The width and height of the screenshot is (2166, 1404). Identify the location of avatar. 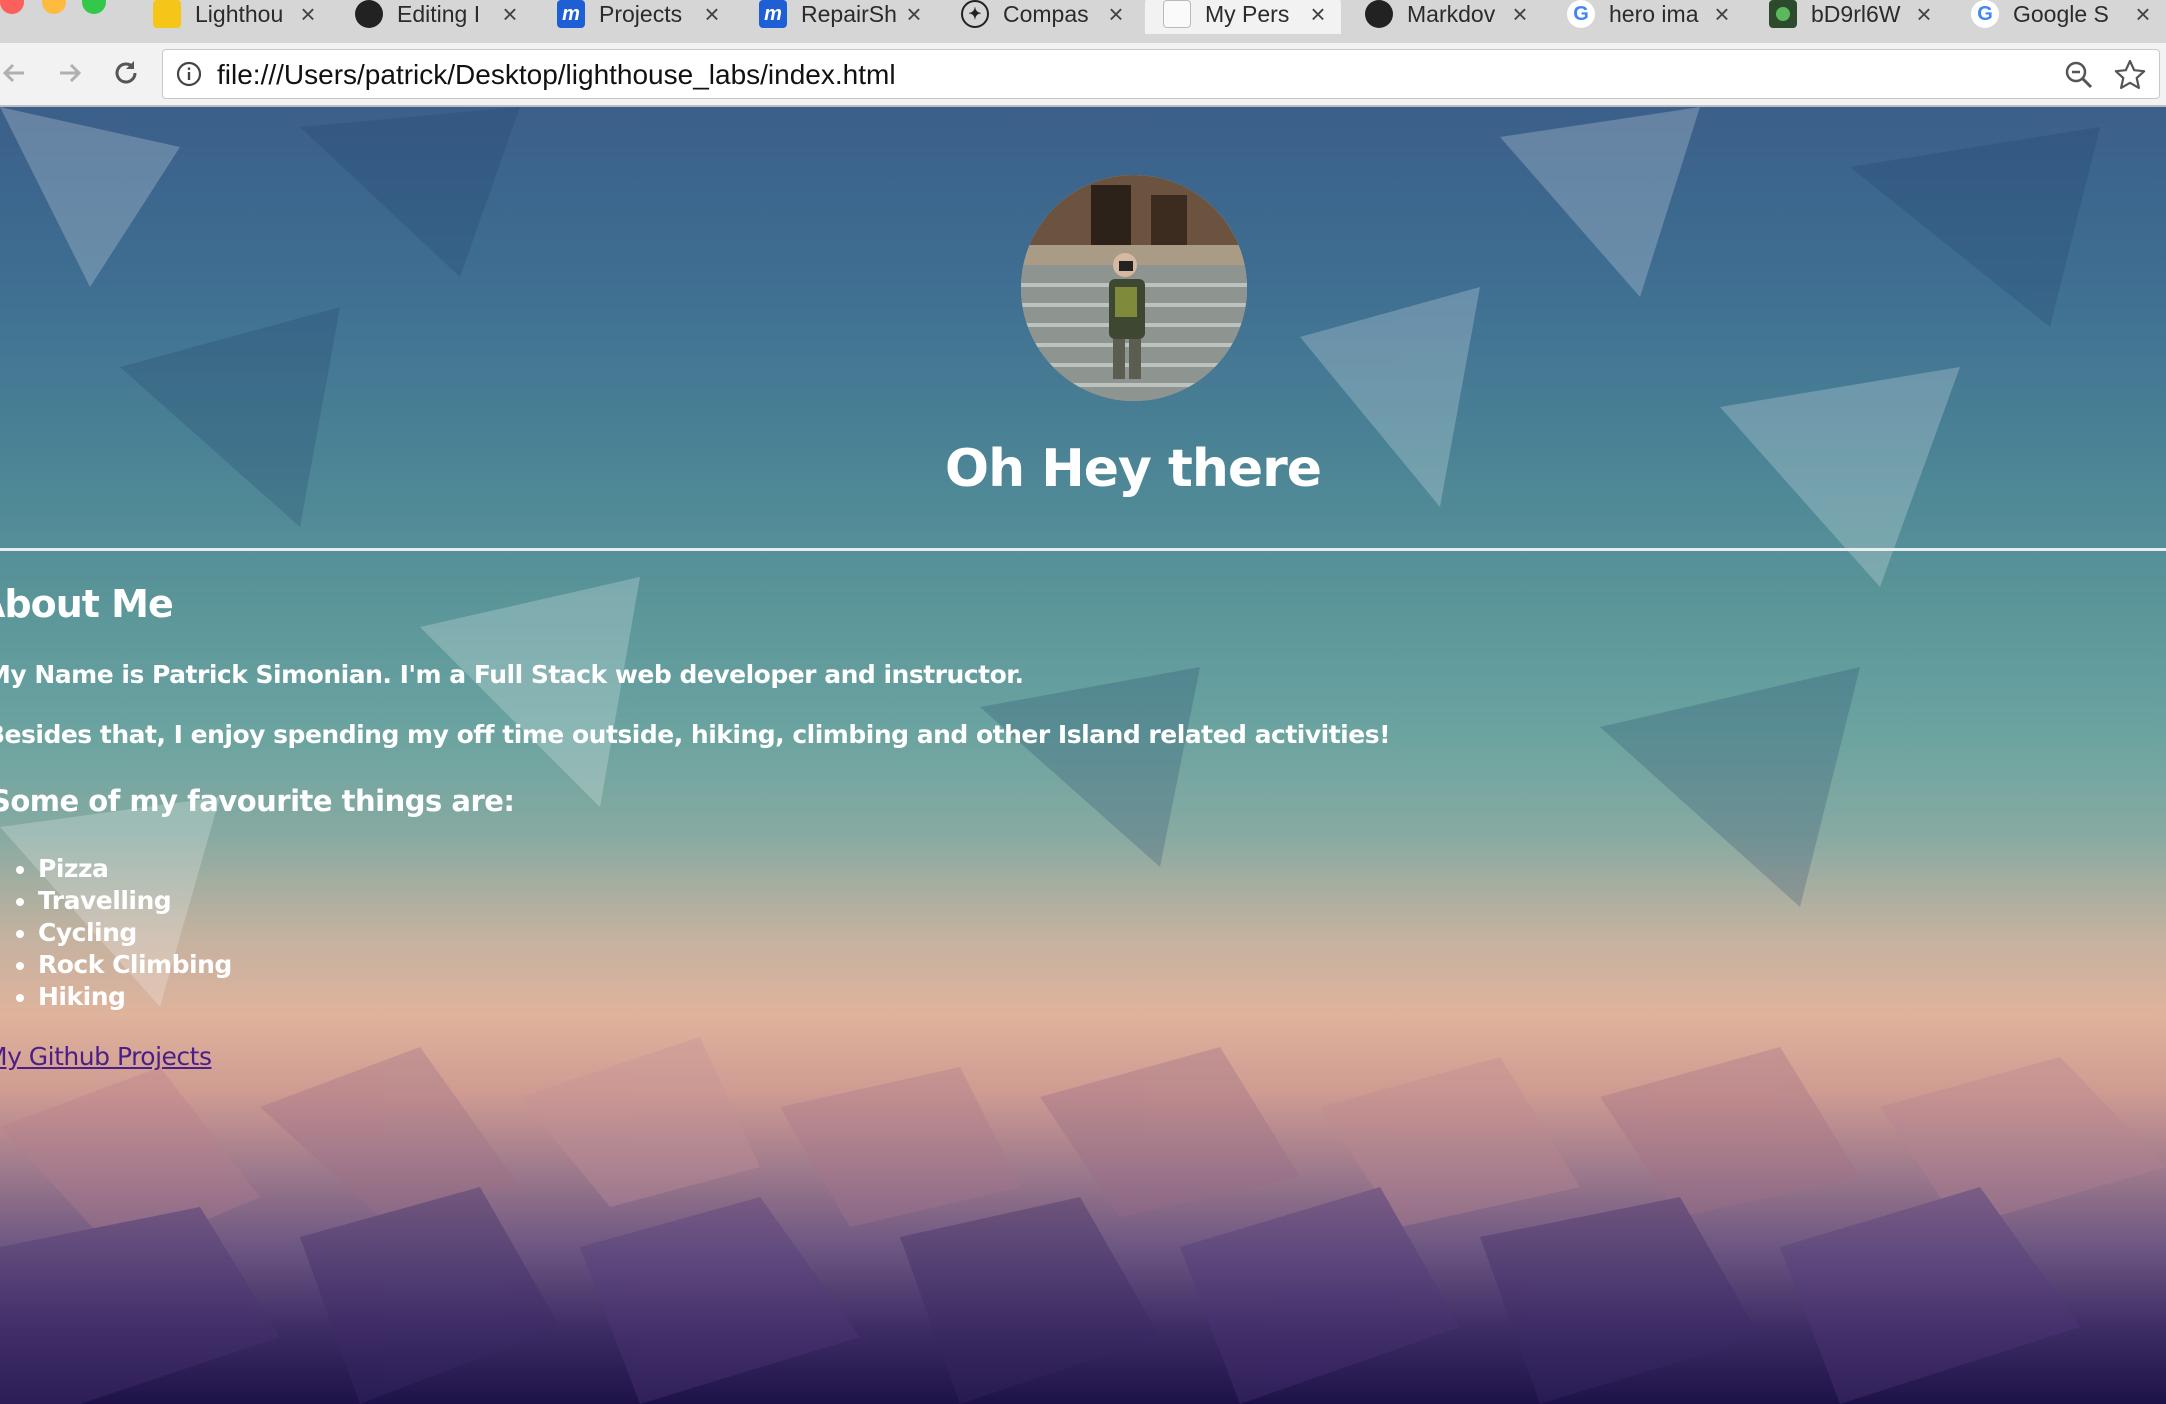
(1134, 288).